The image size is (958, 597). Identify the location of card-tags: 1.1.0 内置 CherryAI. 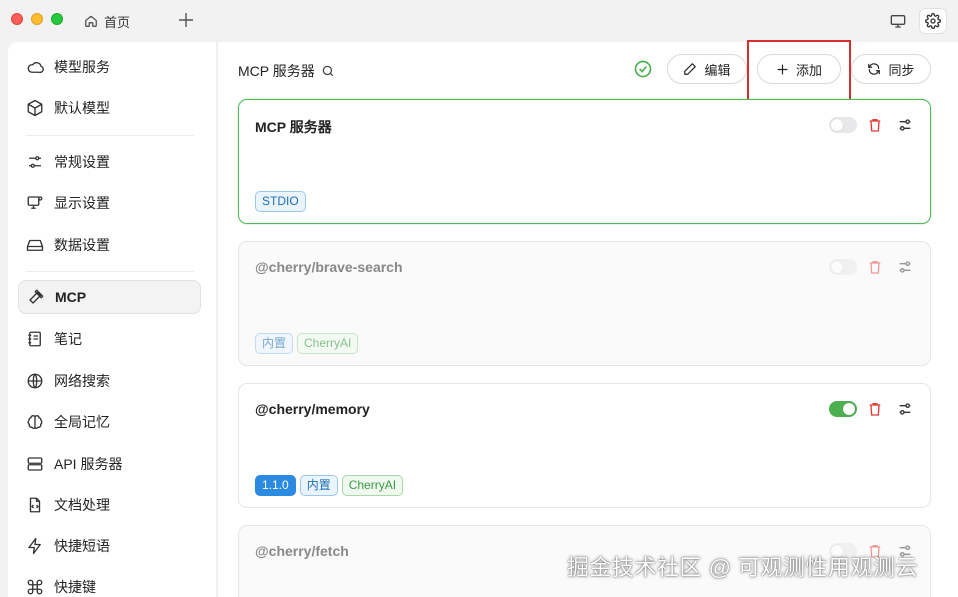
(329, 485).